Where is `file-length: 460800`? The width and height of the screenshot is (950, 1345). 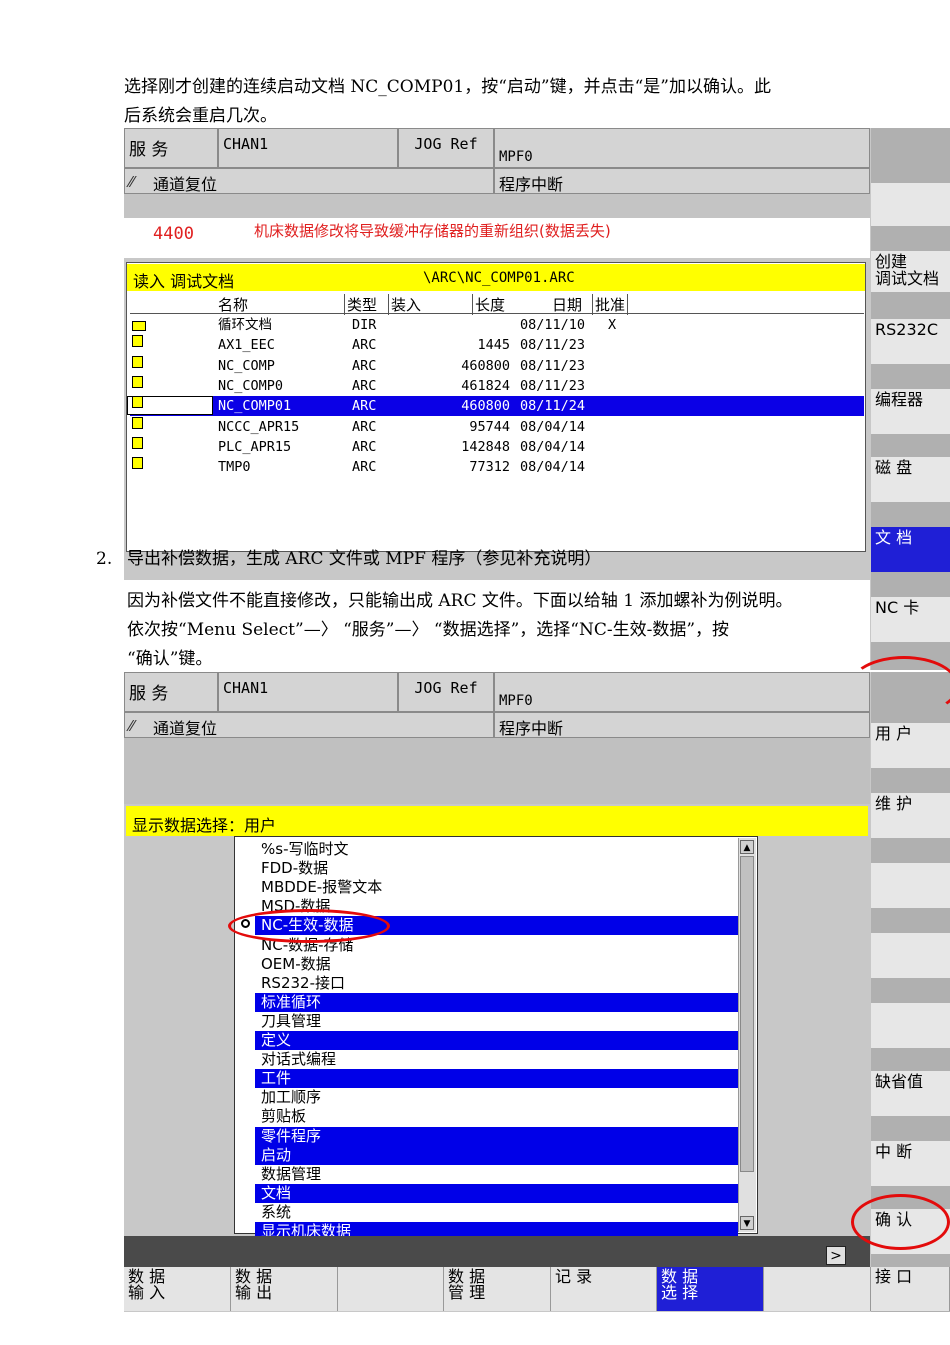 file-length: 460800 is located at coordinates (485, 406).